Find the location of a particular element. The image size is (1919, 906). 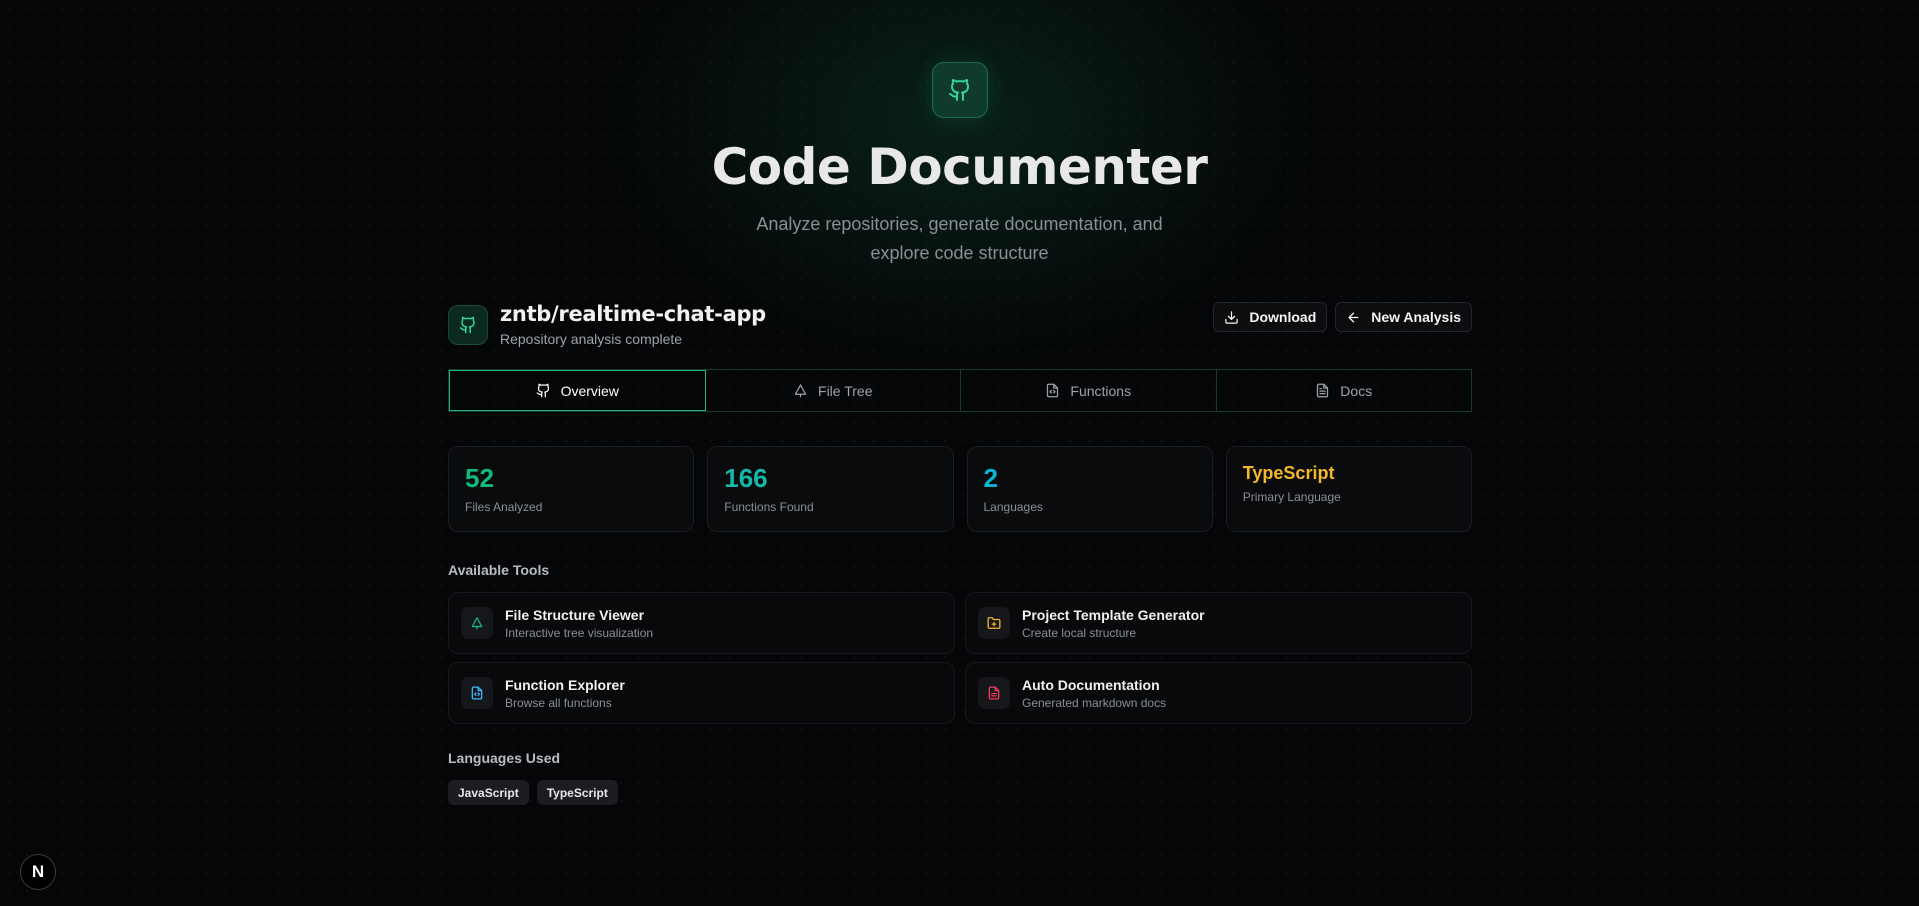

nextjs-badge: N is located at coordinates (38, 872).